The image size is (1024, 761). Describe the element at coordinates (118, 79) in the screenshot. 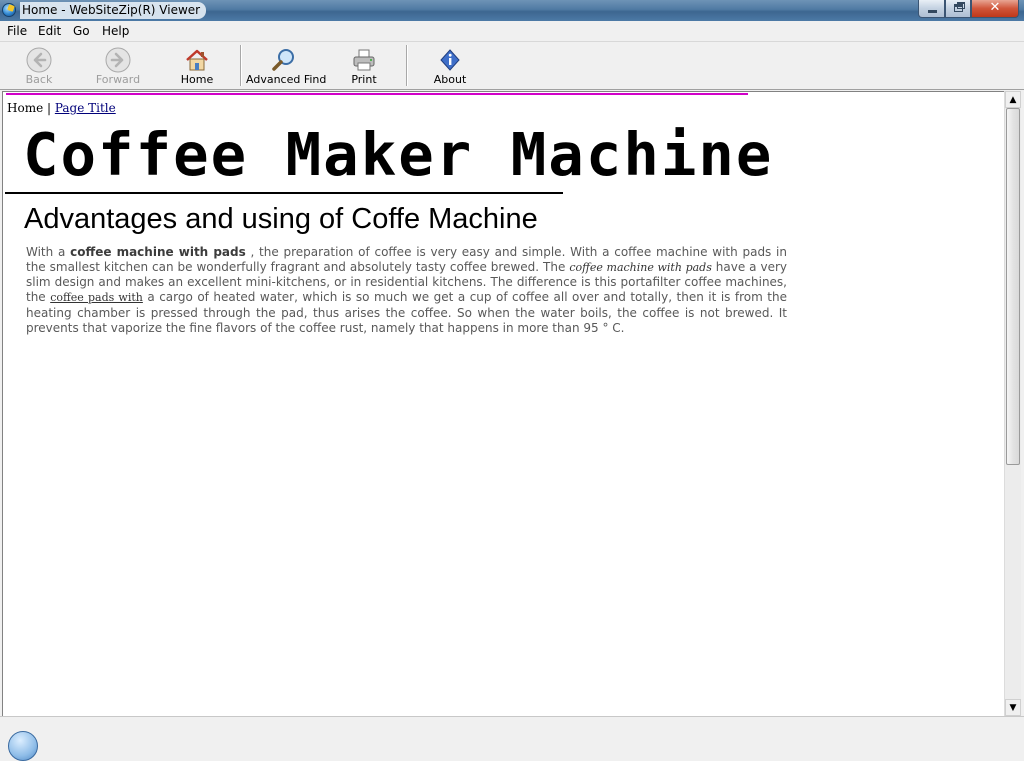

I see `forward-label: Forward` at that location.